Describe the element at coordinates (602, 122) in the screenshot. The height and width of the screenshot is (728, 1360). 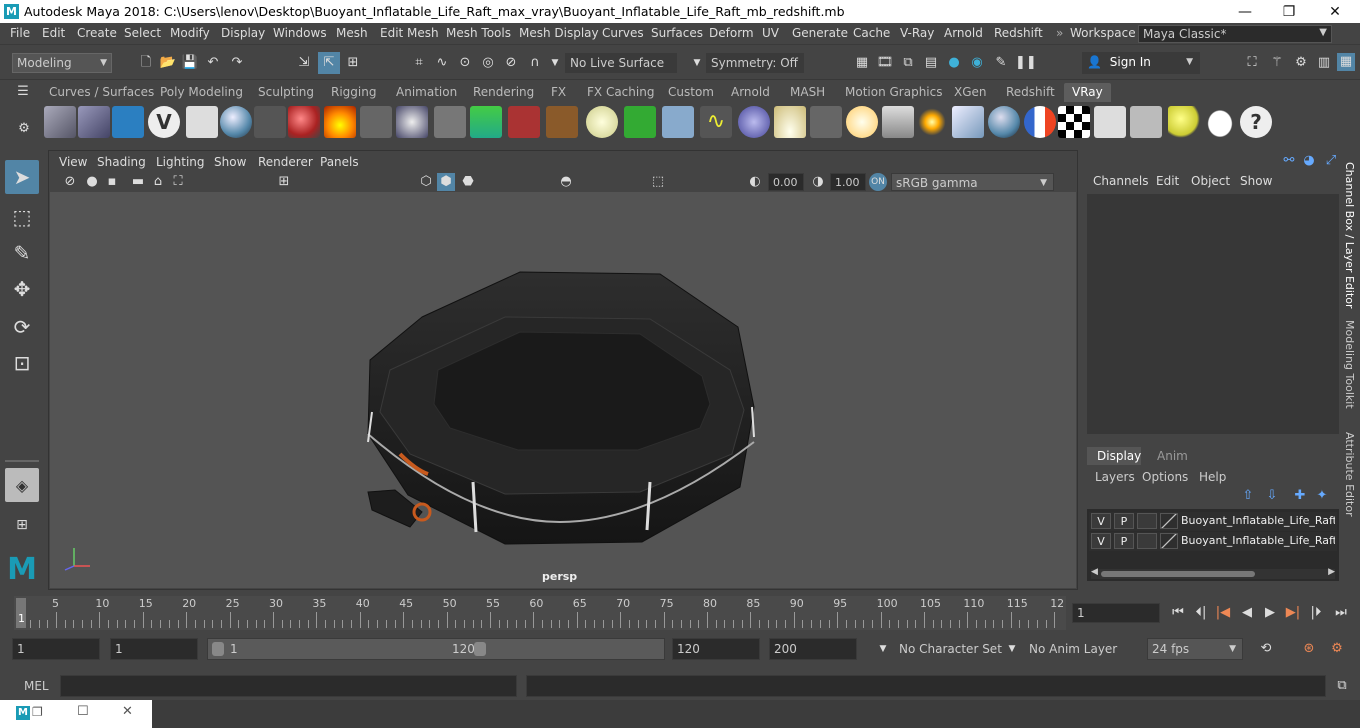
I see `vray-dome-icon` at that location.